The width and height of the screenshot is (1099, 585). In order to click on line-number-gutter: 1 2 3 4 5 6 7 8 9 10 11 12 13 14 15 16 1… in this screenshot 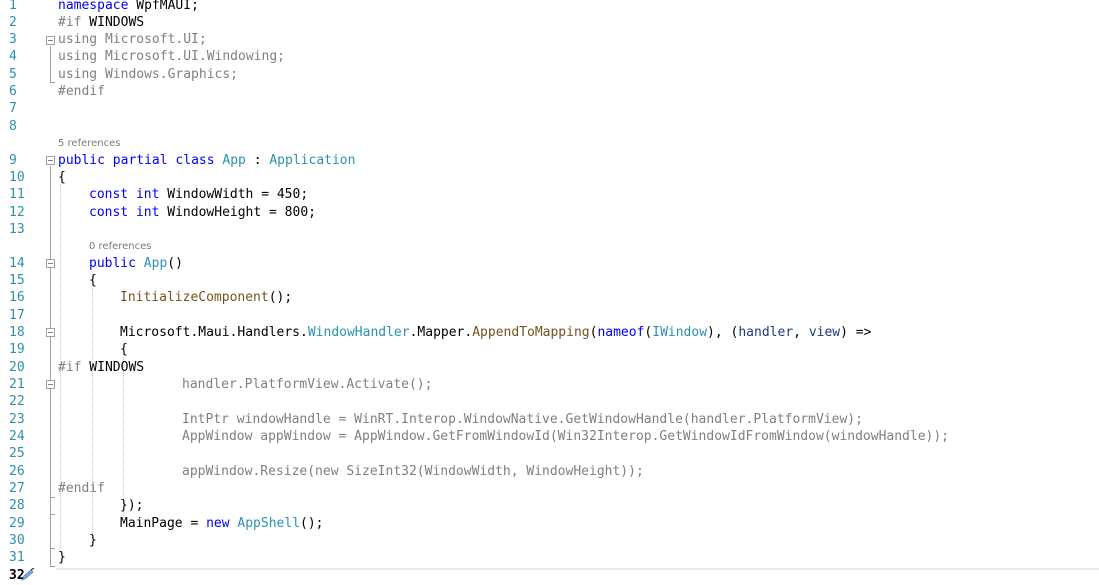, I will do `click(20, 291)`.